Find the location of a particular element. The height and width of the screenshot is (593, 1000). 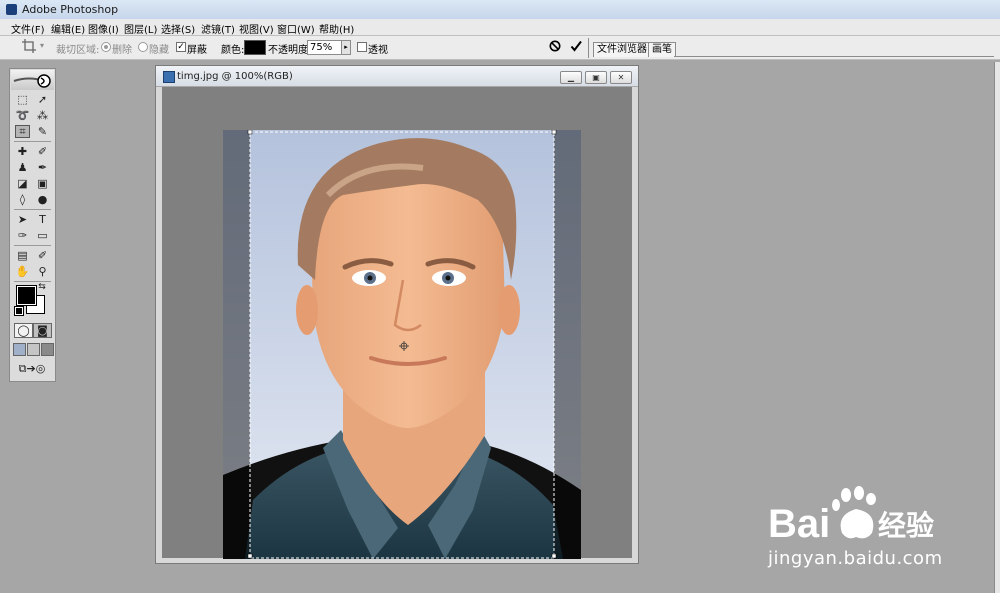

brush-tool-icon: ✐ is located at coordinates (42, 151).